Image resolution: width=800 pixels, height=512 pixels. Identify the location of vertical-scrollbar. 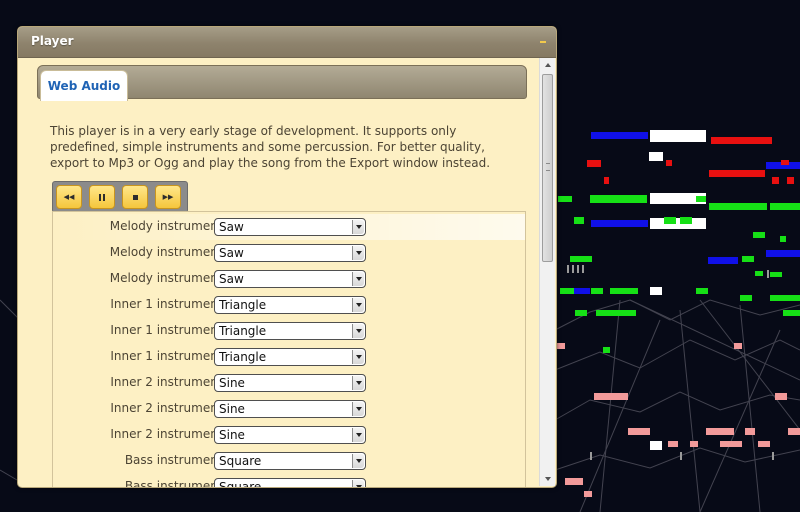
(547, 272).